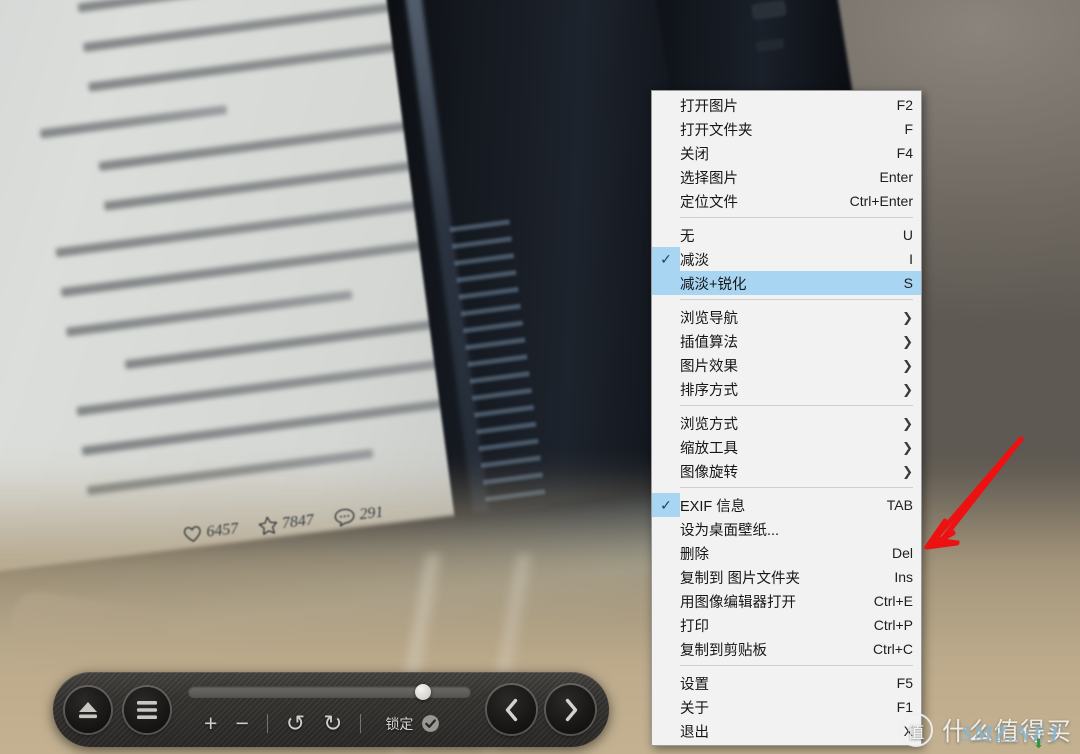 Image resolution: width=1080 pixels, height=754 pixels. I want to click on menu-item-label: 定位文件, so click(709, 202).